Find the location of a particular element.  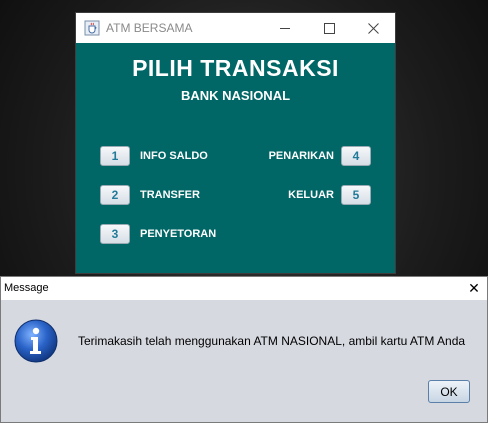

dialog-title: Message is located at coordinates (26, 288).